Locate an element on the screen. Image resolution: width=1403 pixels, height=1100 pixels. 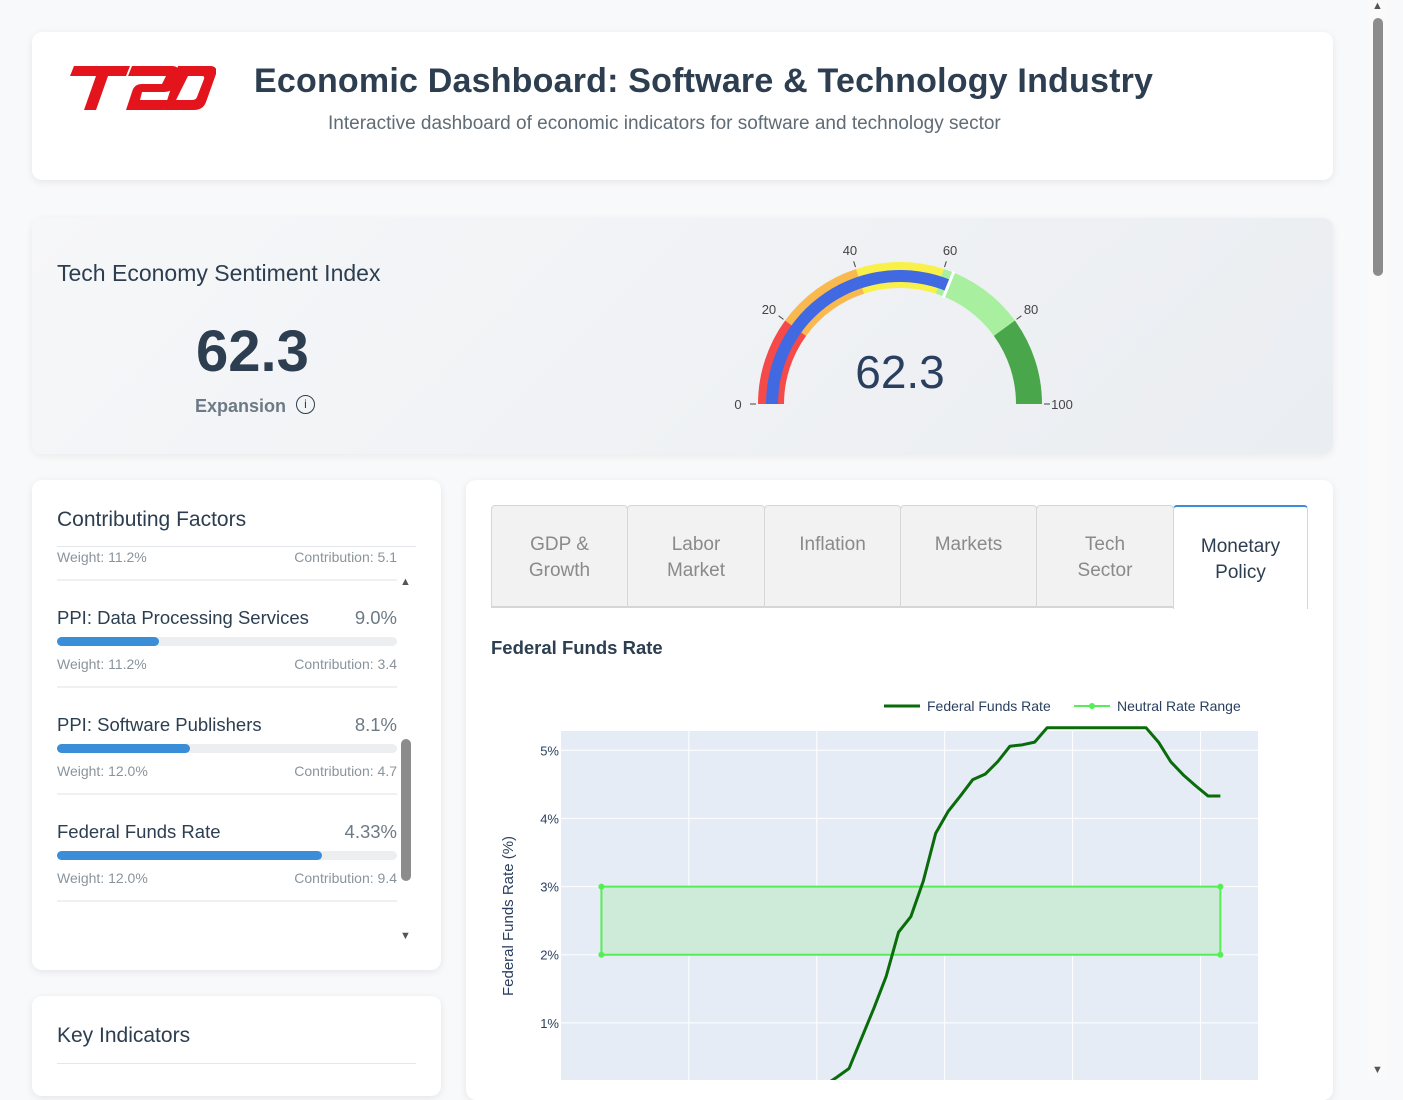
window-scroll-up-icon: ▲ is located at coordinates (1377, 6).